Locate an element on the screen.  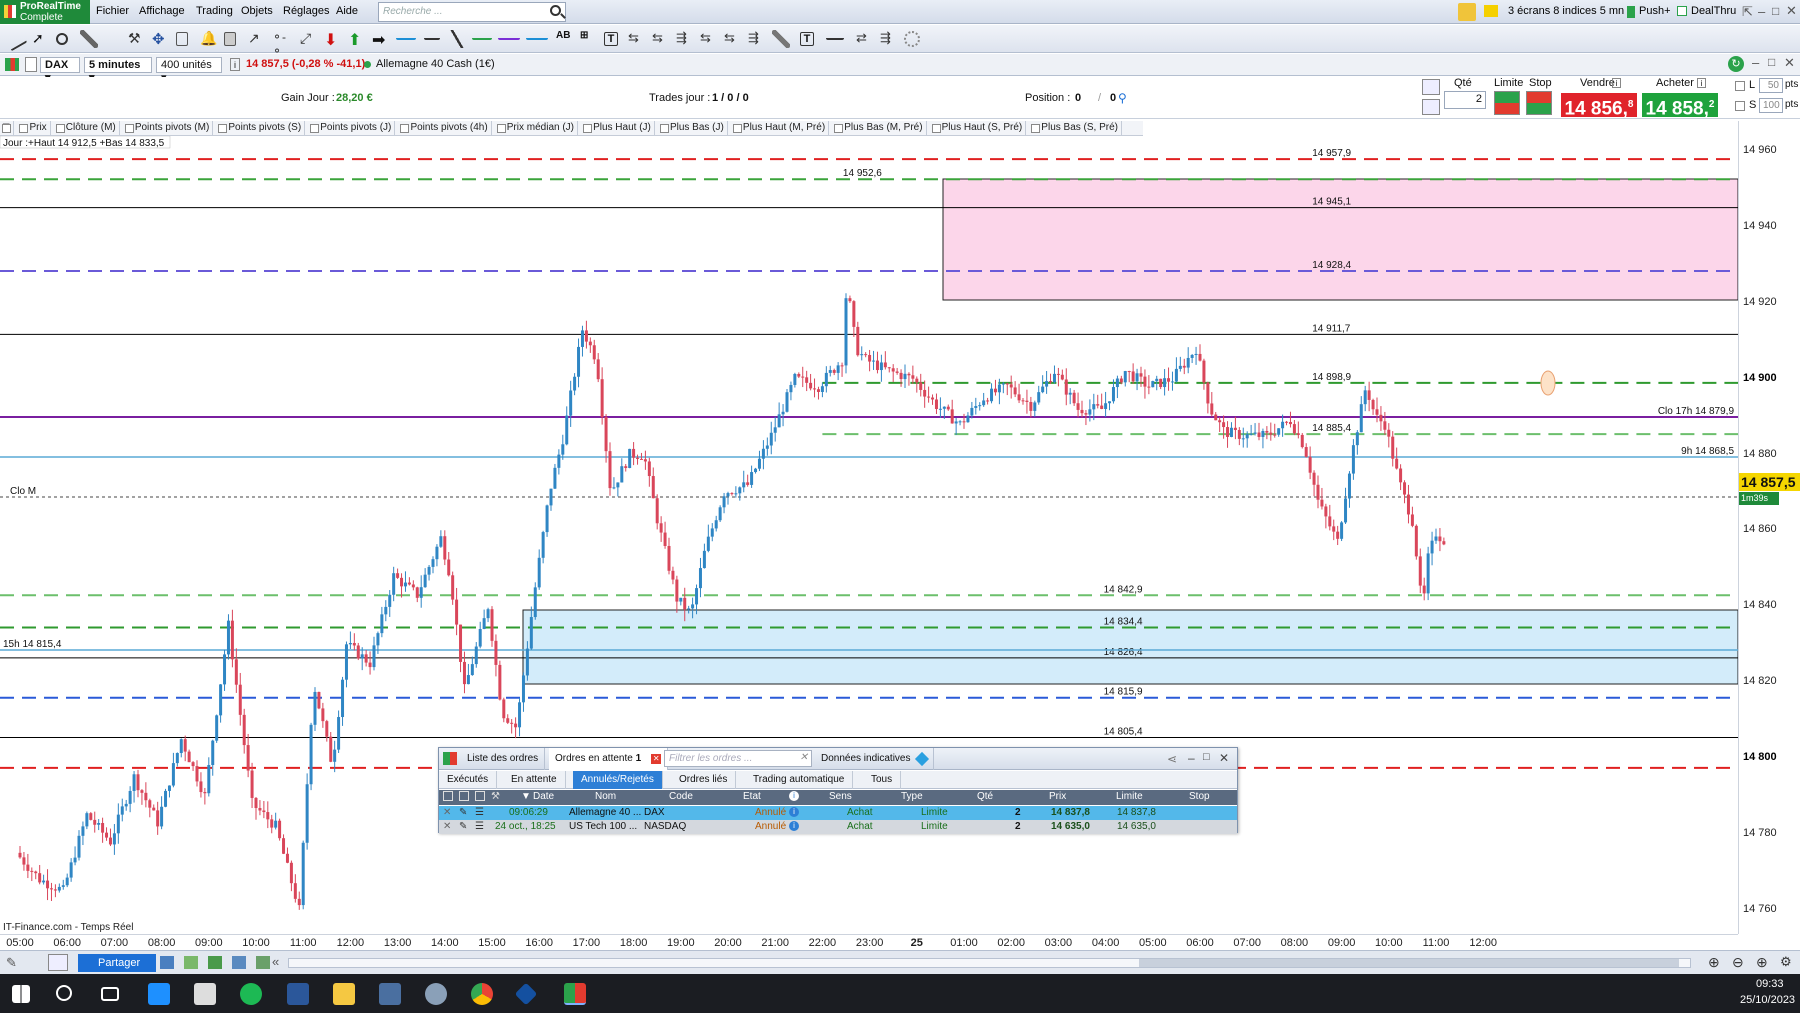
scrollbar-thumb is located at coordinates (1409, 963).